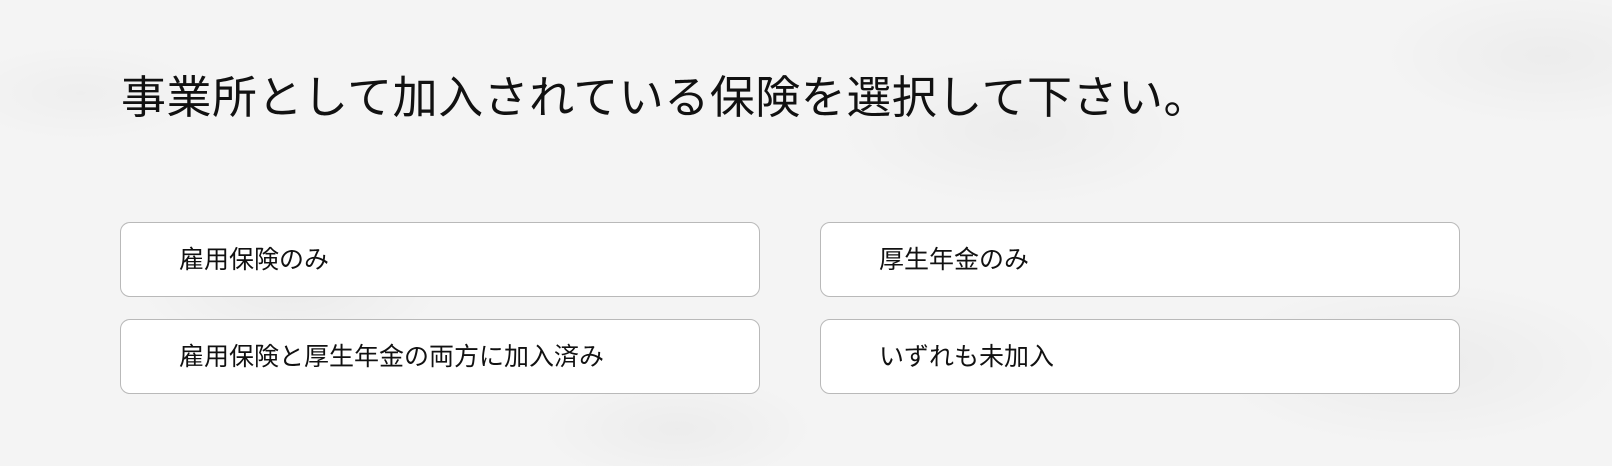  I want to click on option-welfare-pension-only: 厚生年金のみ, so click(1140, 259).